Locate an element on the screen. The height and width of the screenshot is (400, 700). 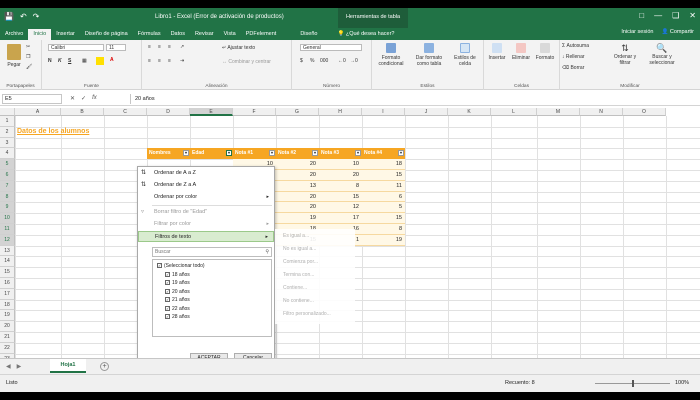
tab-datos: Datos is located at coordinates (178, 34).